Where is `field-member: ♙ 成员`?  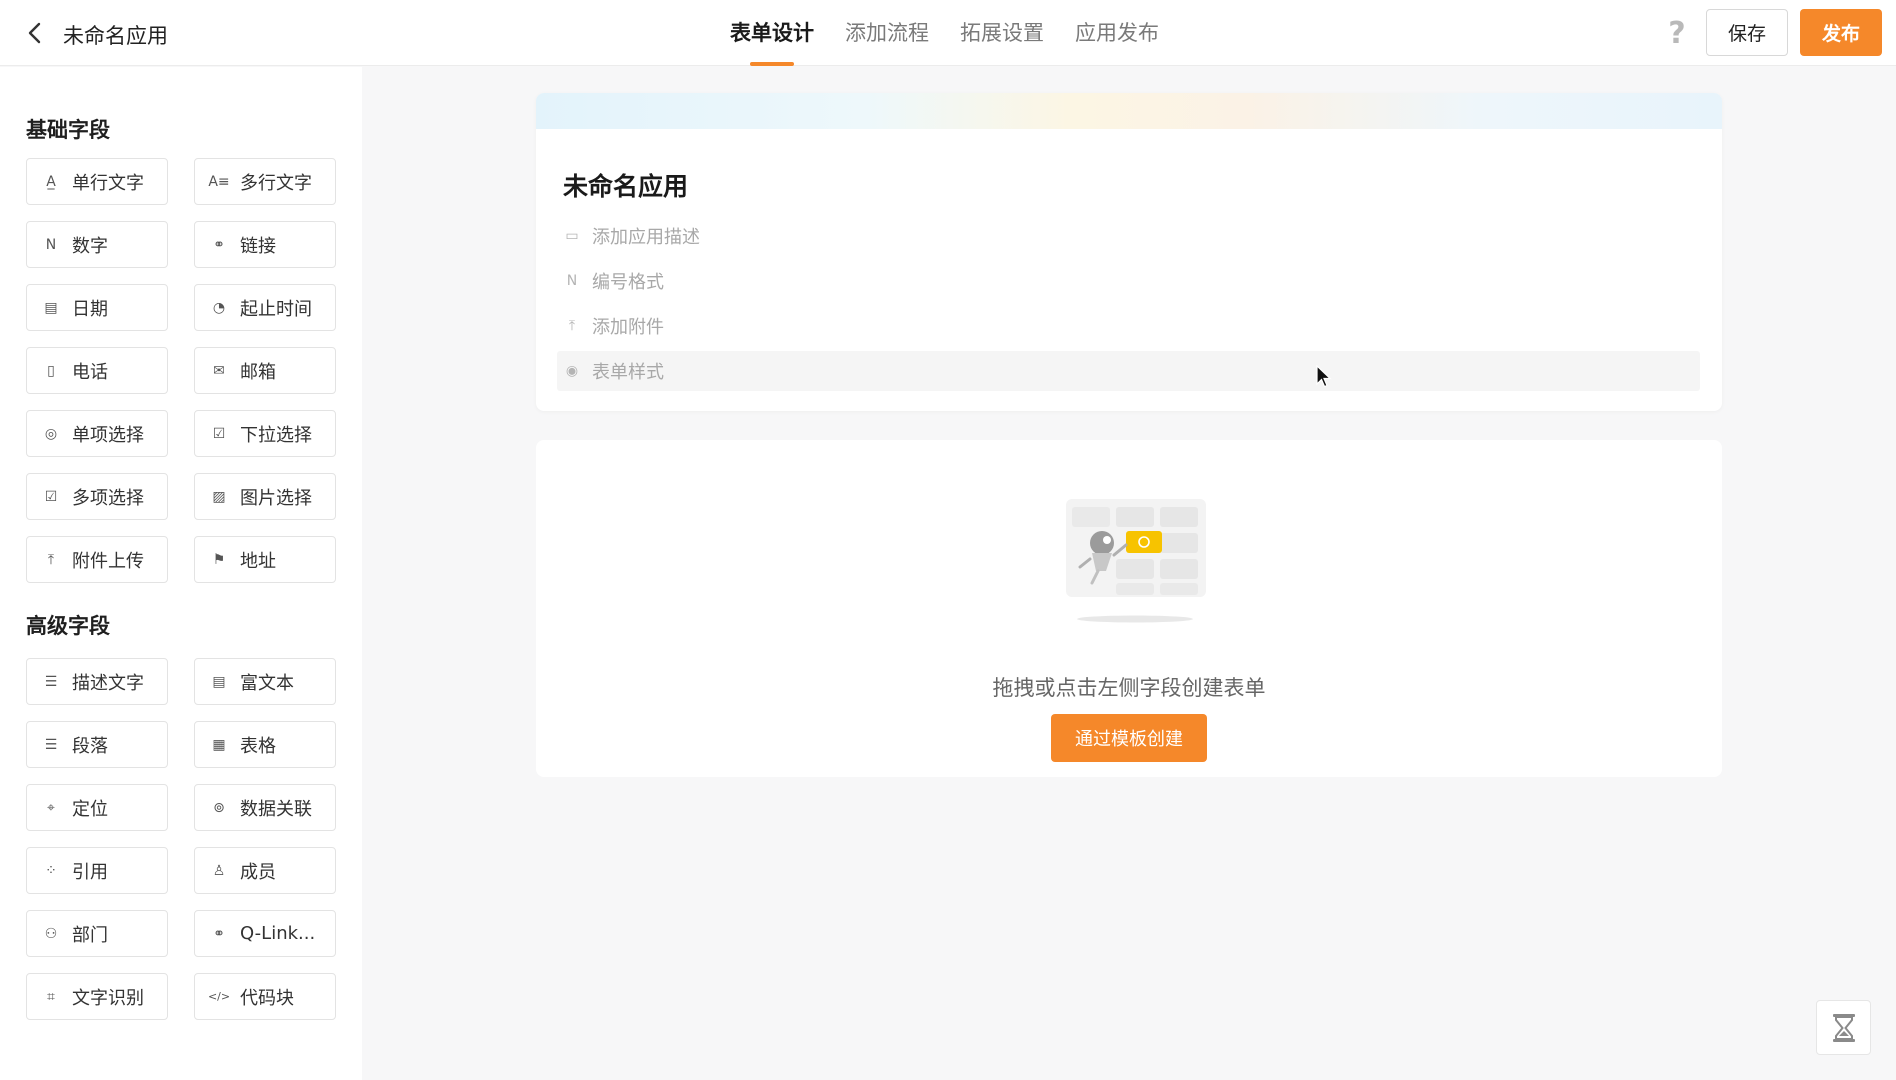 field-member: ♙ 成员 is located at coordinates (265, 870).